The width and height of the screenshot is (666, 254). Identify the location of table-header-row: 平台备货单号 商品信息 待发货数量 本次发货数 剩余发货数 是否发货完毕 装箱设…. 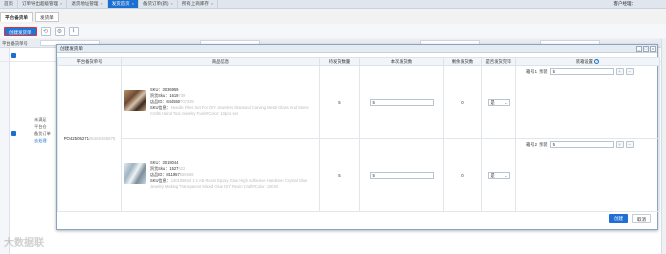
(358, 61).